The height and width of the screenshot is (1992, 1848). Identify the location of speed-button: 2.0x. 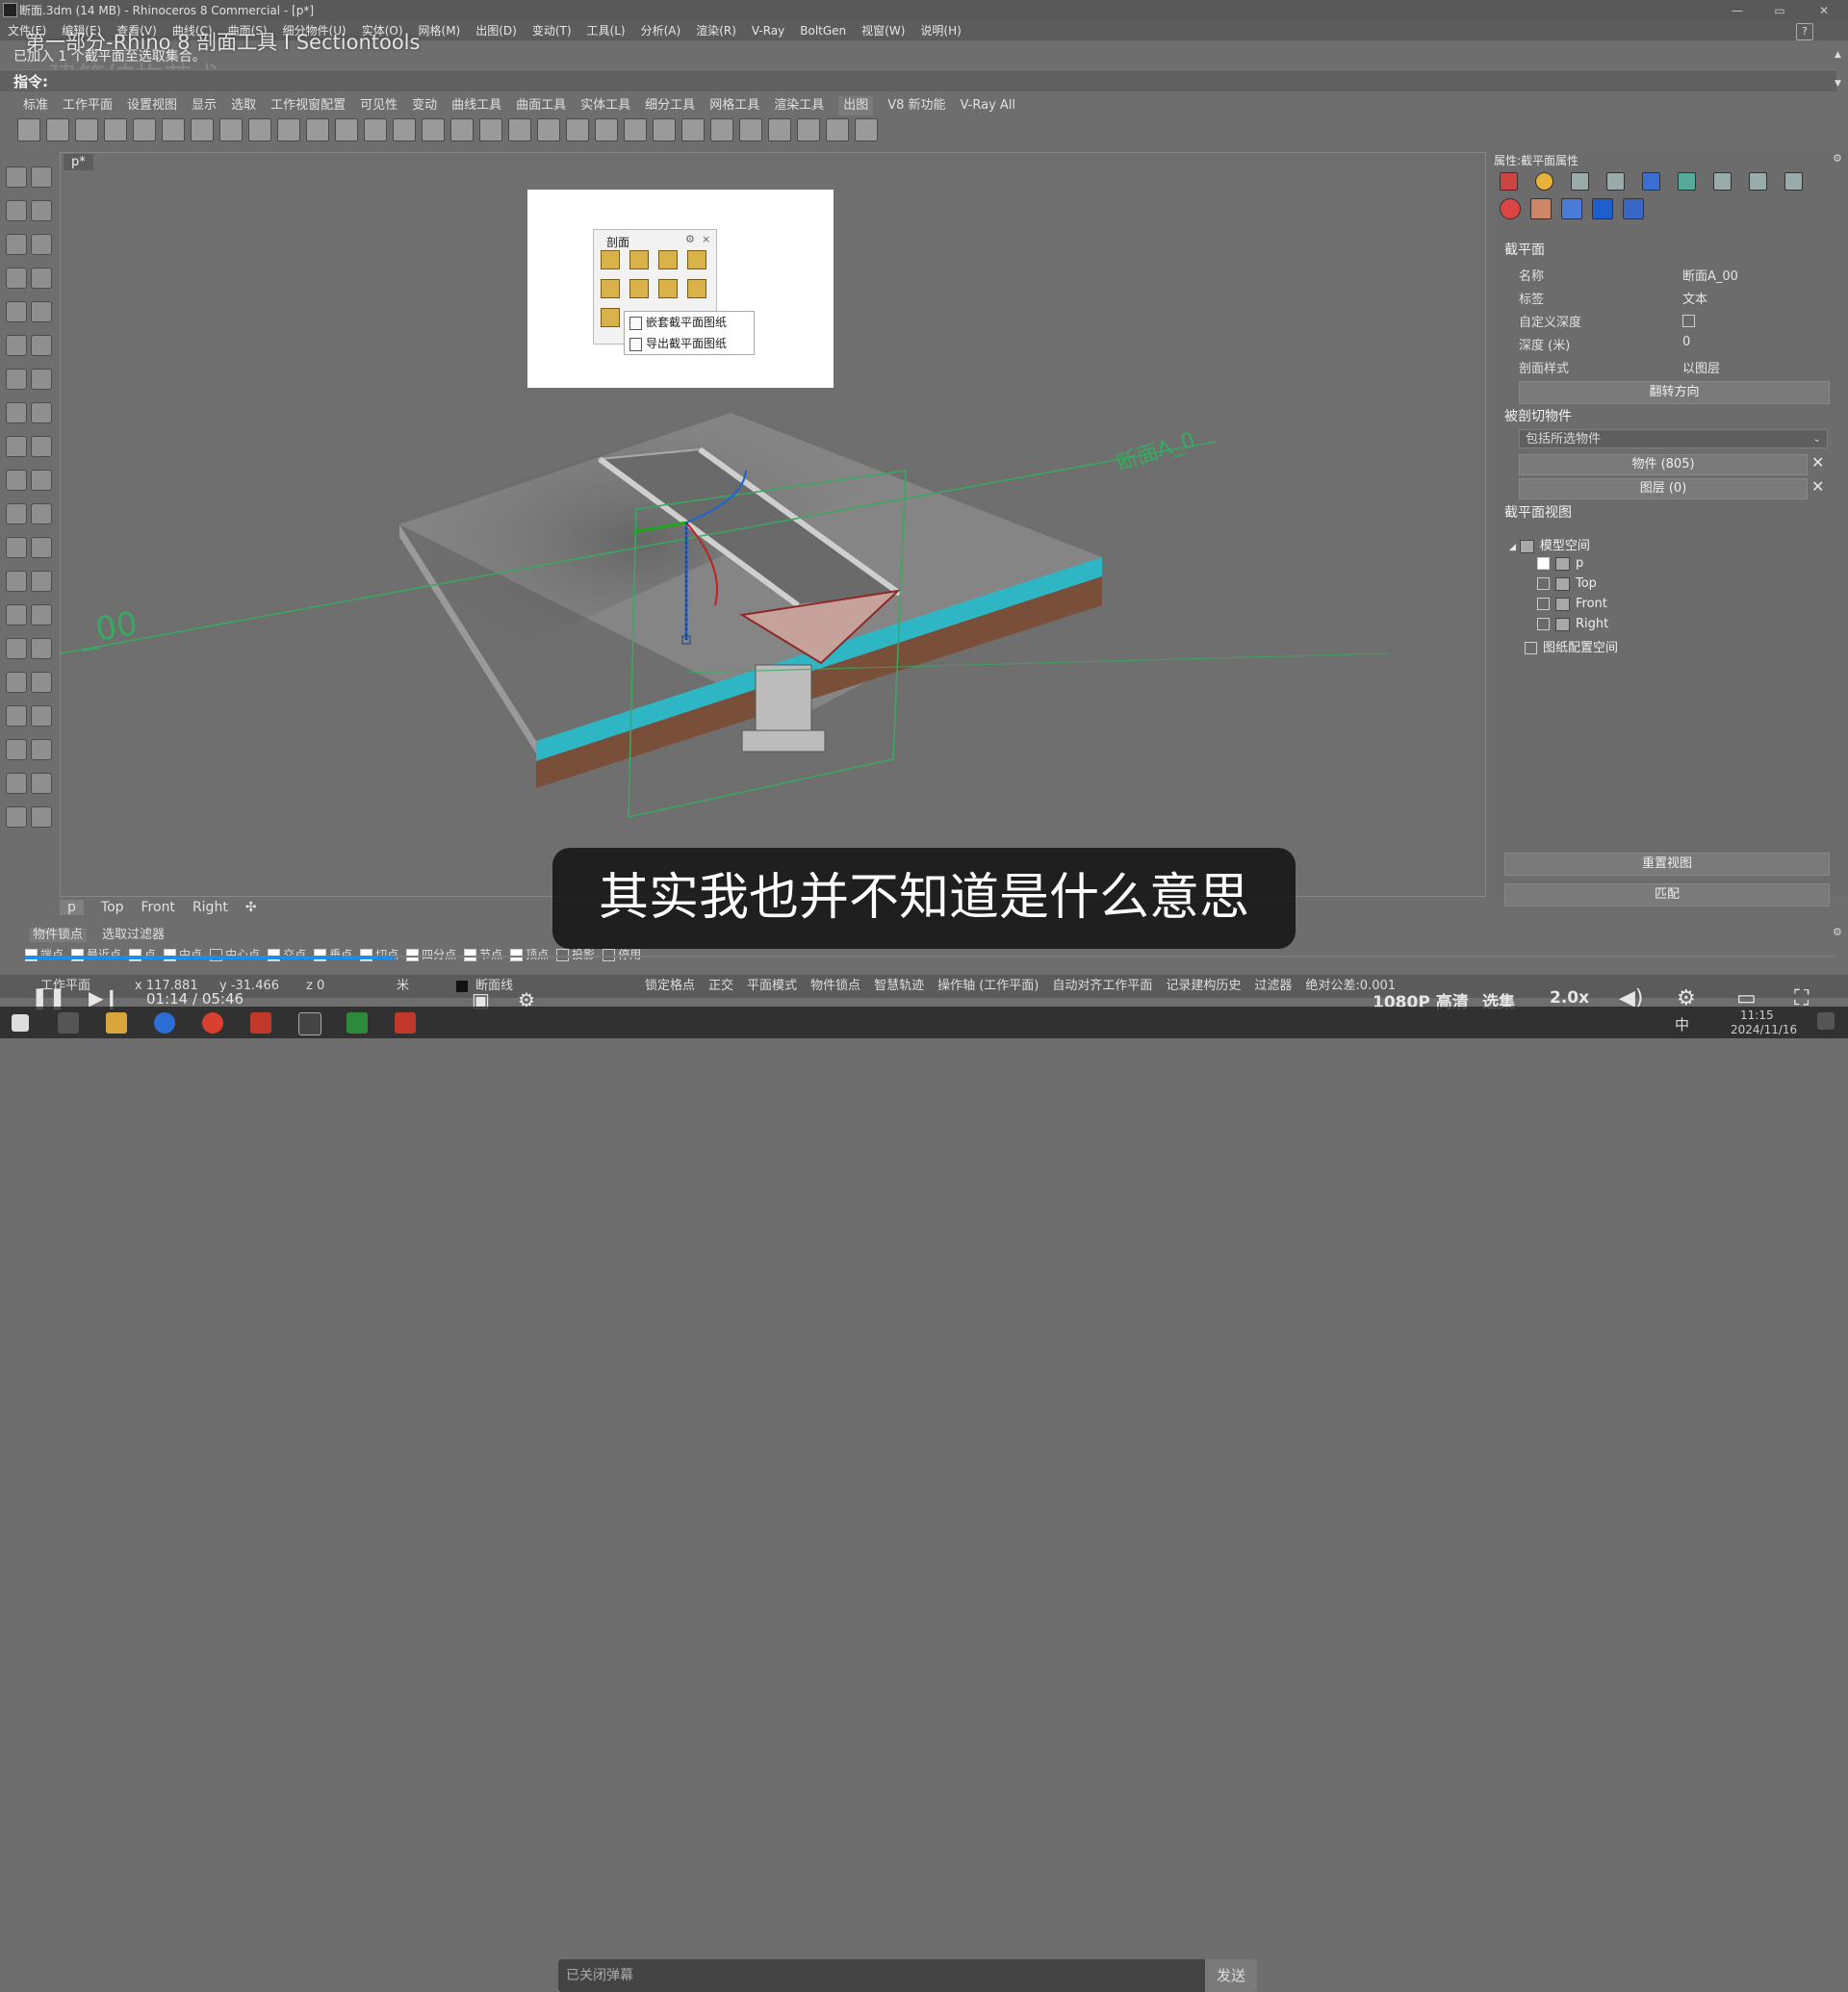
(1569, 998).